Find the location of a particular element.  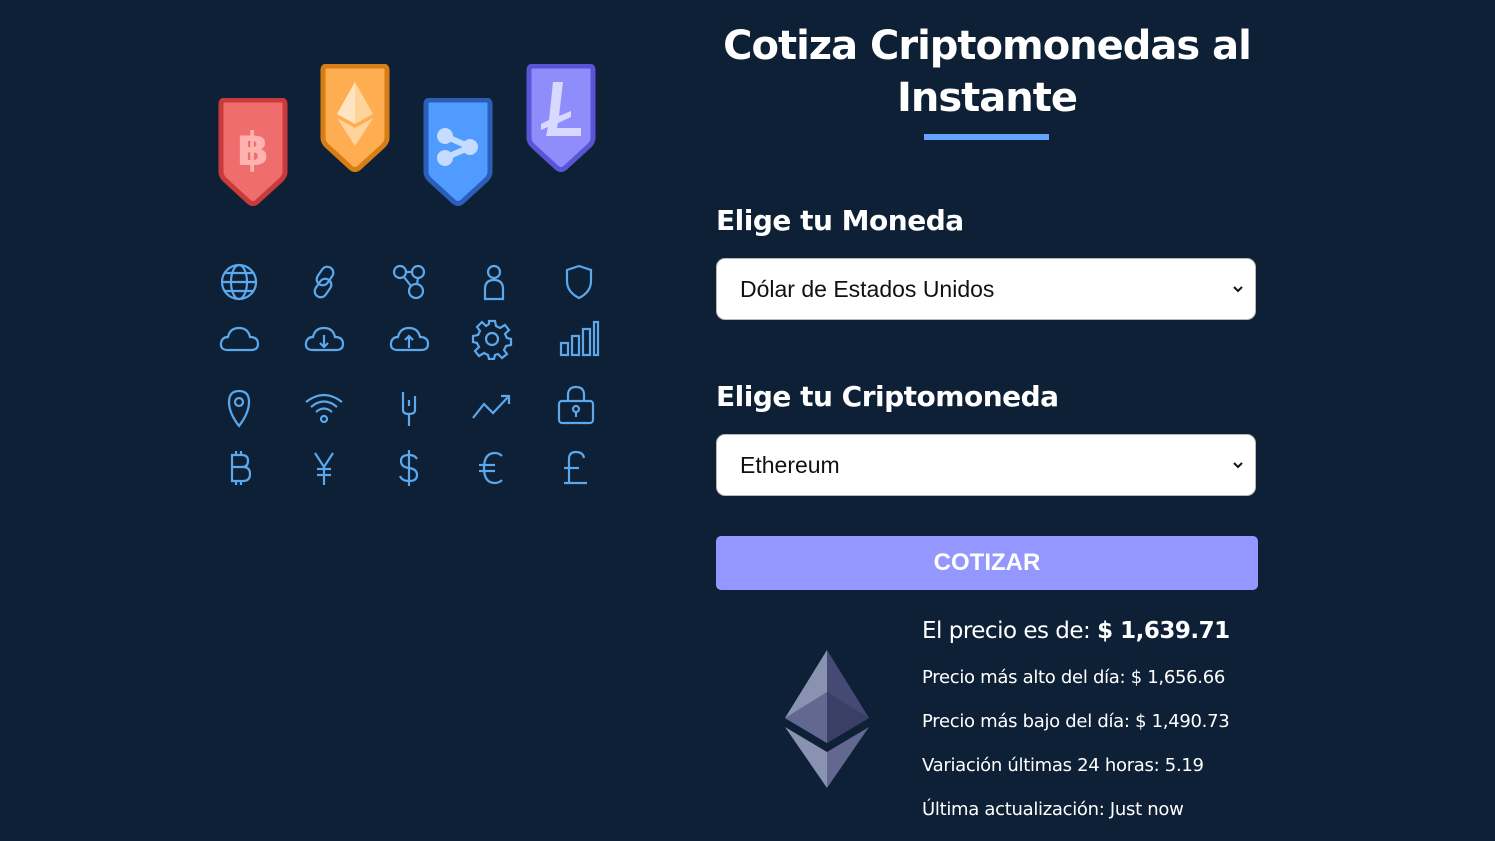

shield-icon is located at coordinates (579, 282).